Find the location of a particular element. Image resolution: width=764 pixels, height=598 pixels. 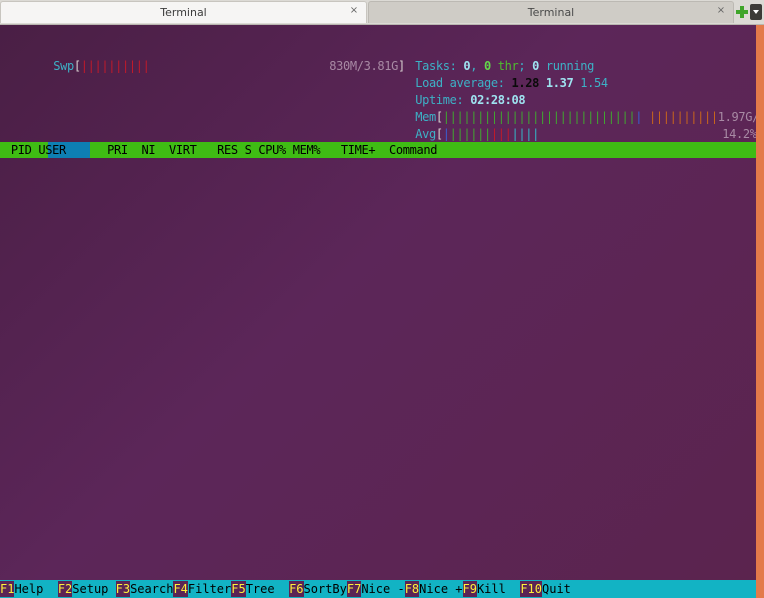

fkey-label: Nice - is located at coordinates (383, 589).